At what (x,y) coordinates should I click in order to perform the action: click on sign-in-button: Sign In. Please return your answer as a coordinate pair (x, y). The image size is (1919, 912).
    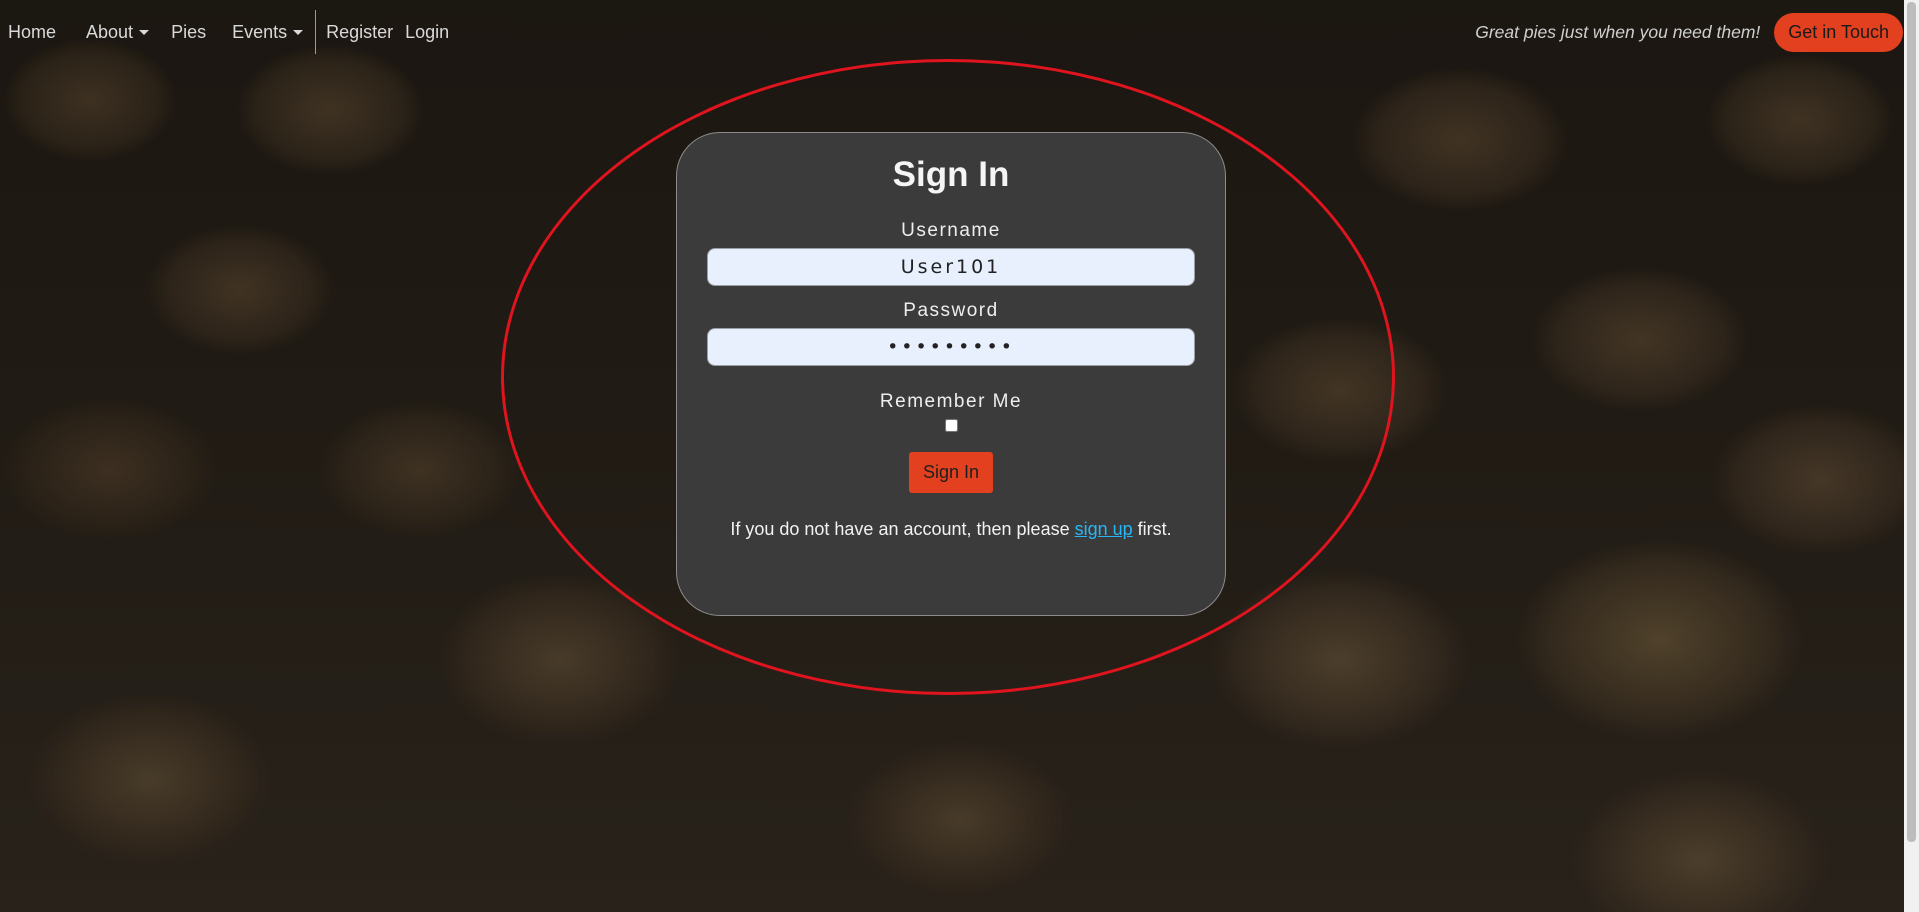
    Looking at the image, I should click on (951, 472).